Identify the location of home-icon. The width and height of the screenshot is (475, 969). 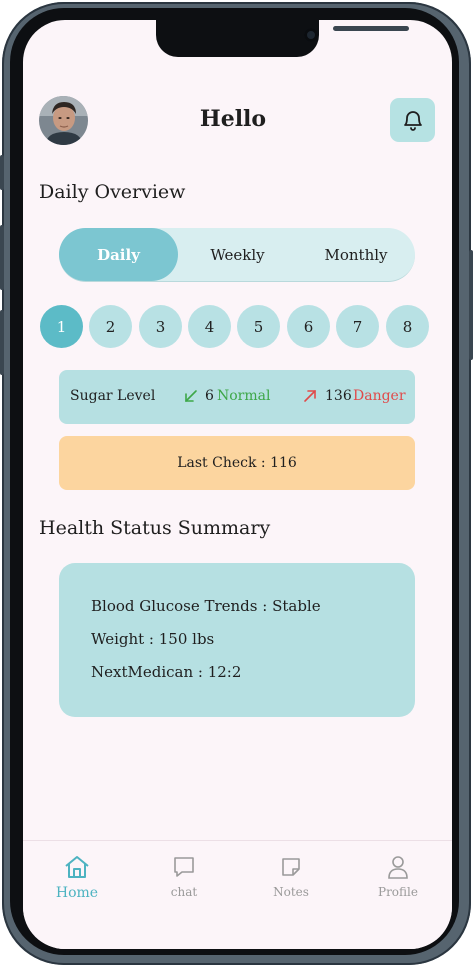
(77, 867).